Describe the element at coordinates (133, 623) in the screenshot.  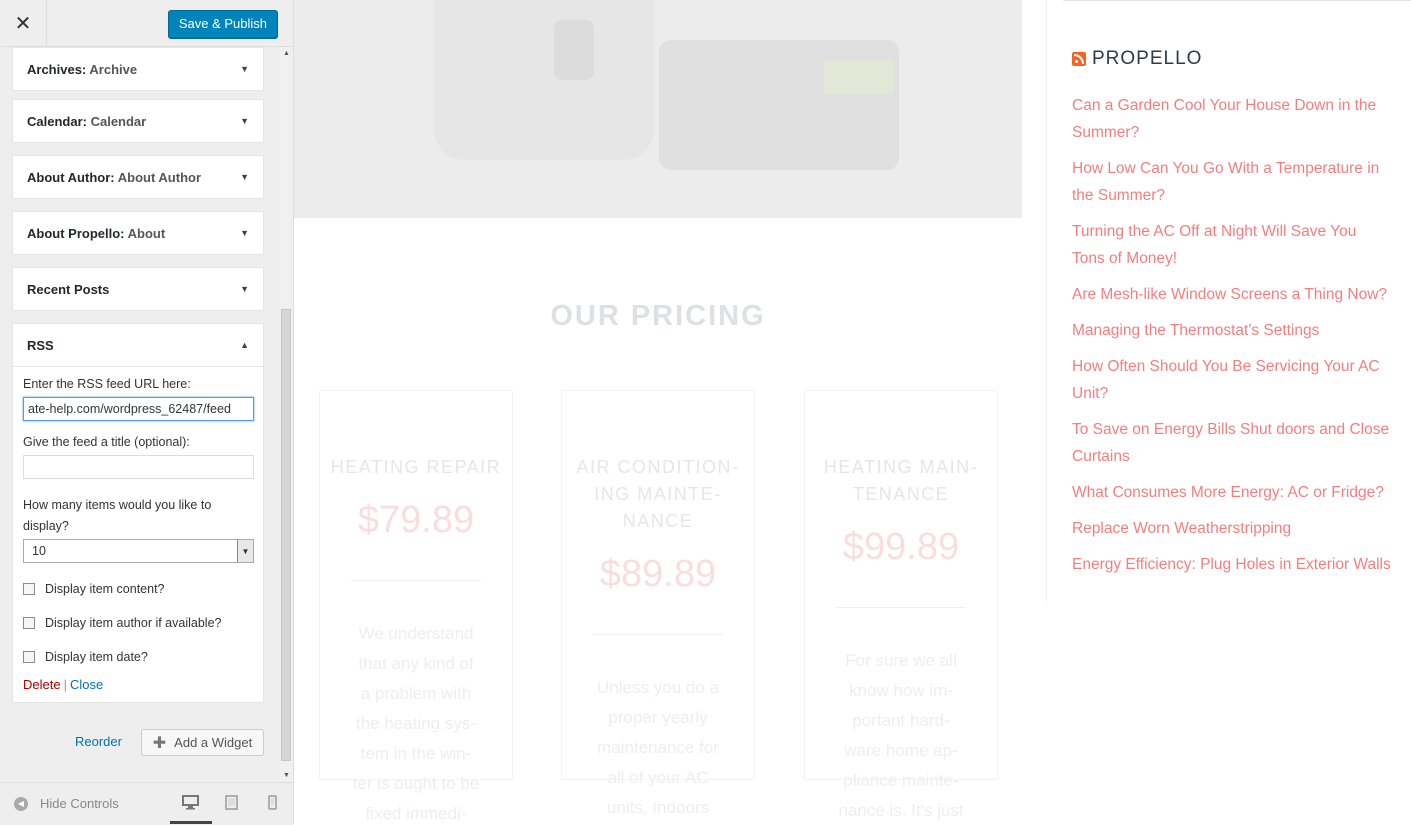
I see `show-author-label: Display item author if available?` at that location.